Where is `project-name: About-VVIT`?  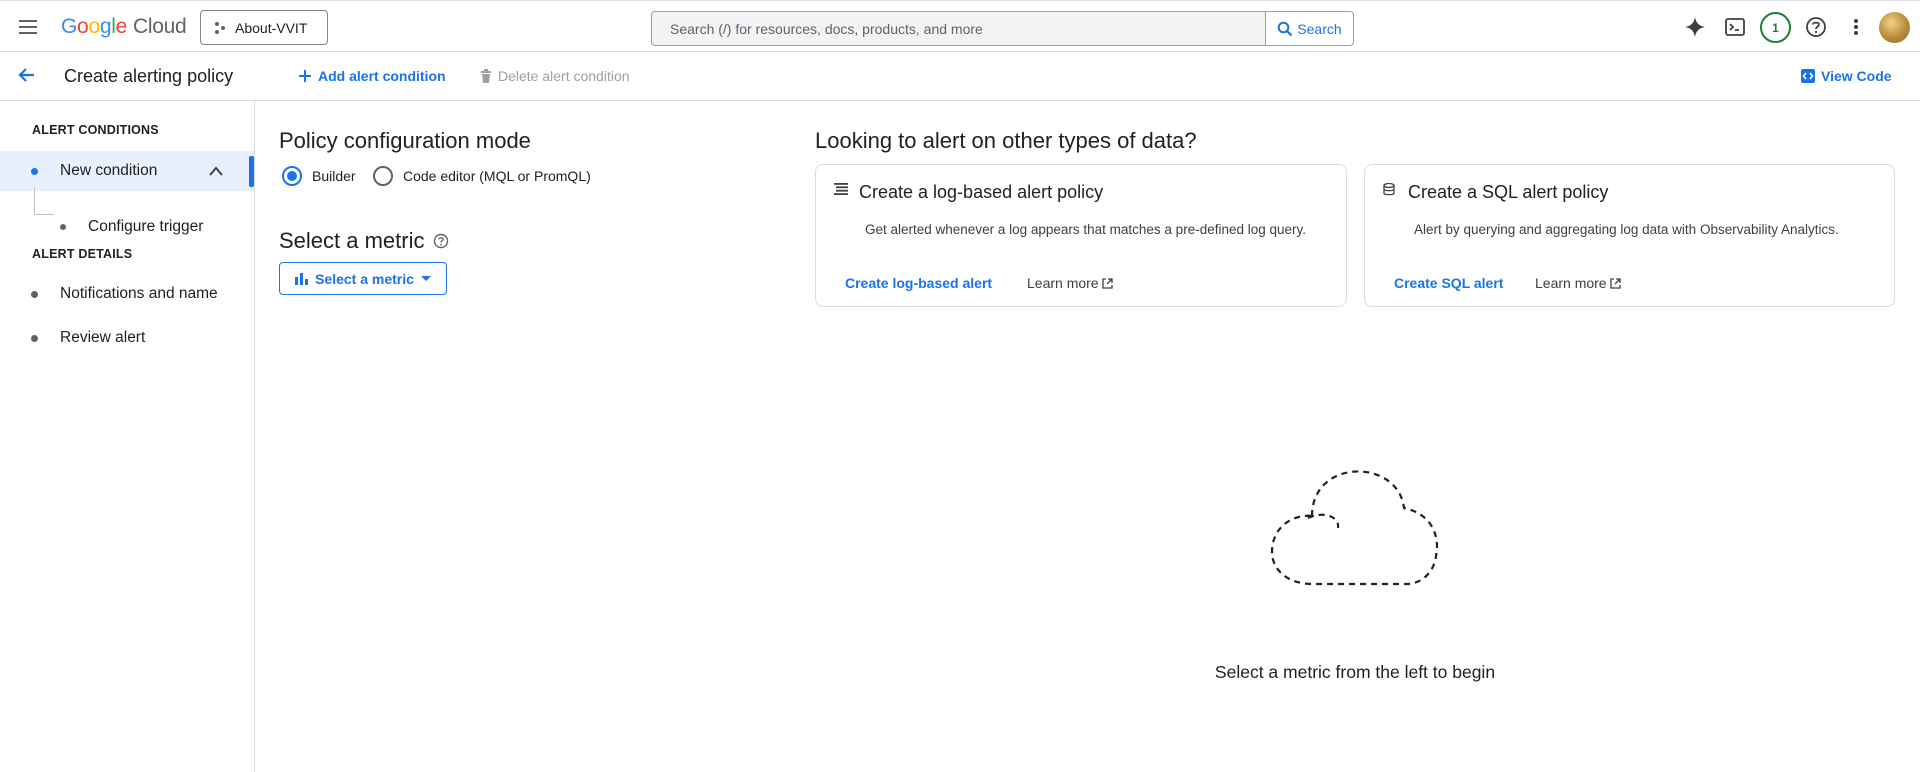
project-name: About-VVIT is located at coordinates (271, 27).